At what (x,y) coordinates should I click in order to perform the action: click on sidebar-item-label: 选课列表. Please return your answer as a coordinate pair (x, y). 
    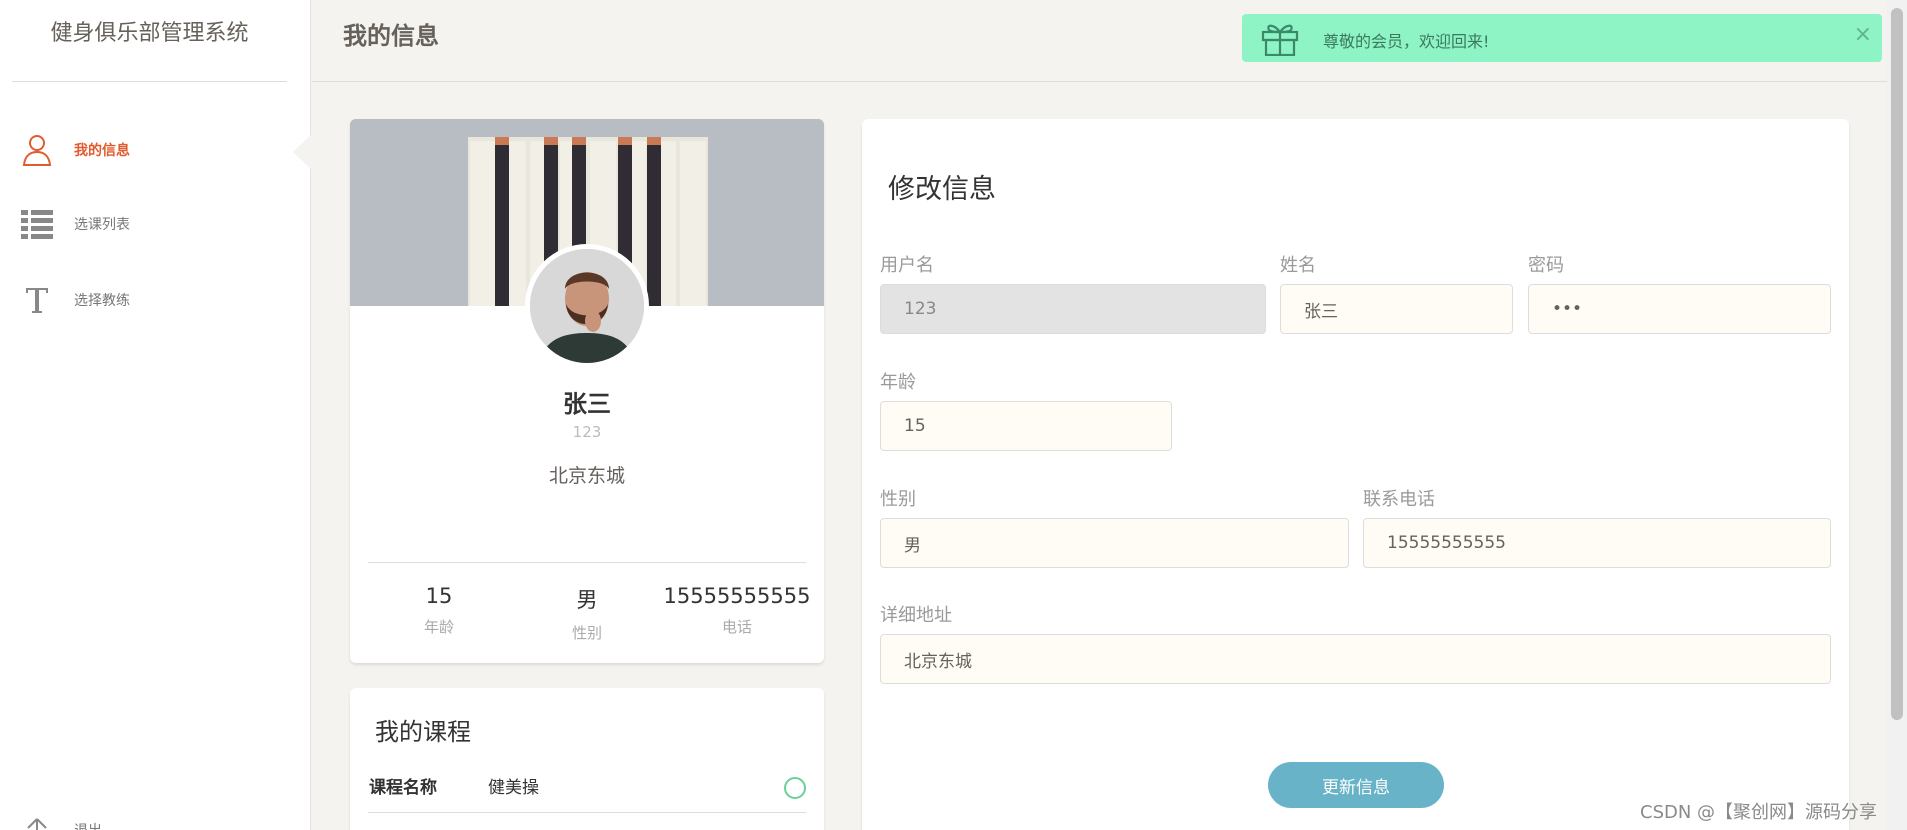
    Looking at the image, I should click on (102, 225).